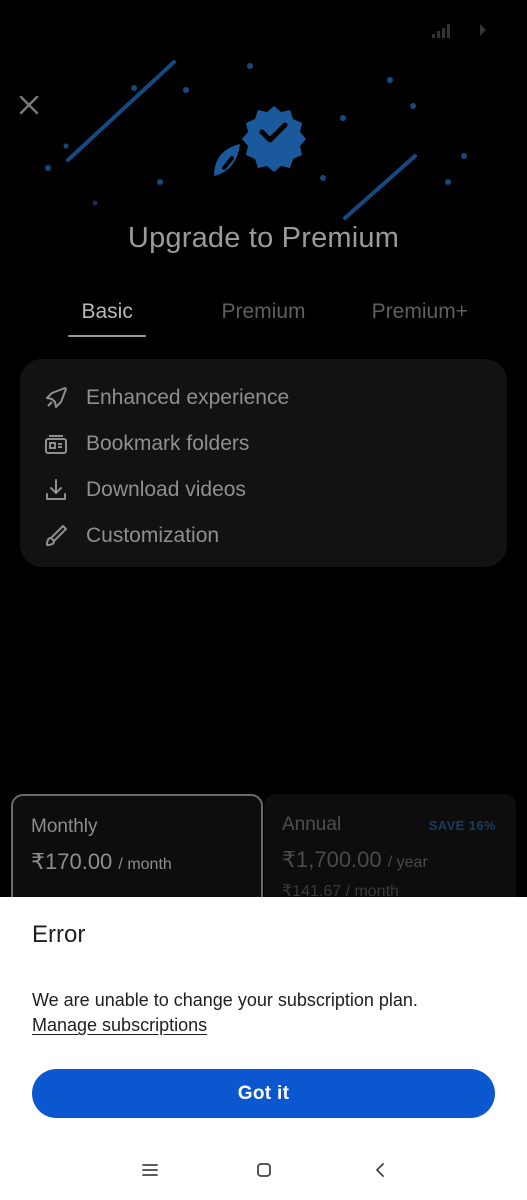 The width and height of the screenshot is (527, 1200). Describe the element at coordinates (256, 140) in the screenshot. I see `hero-illustration` at that location.